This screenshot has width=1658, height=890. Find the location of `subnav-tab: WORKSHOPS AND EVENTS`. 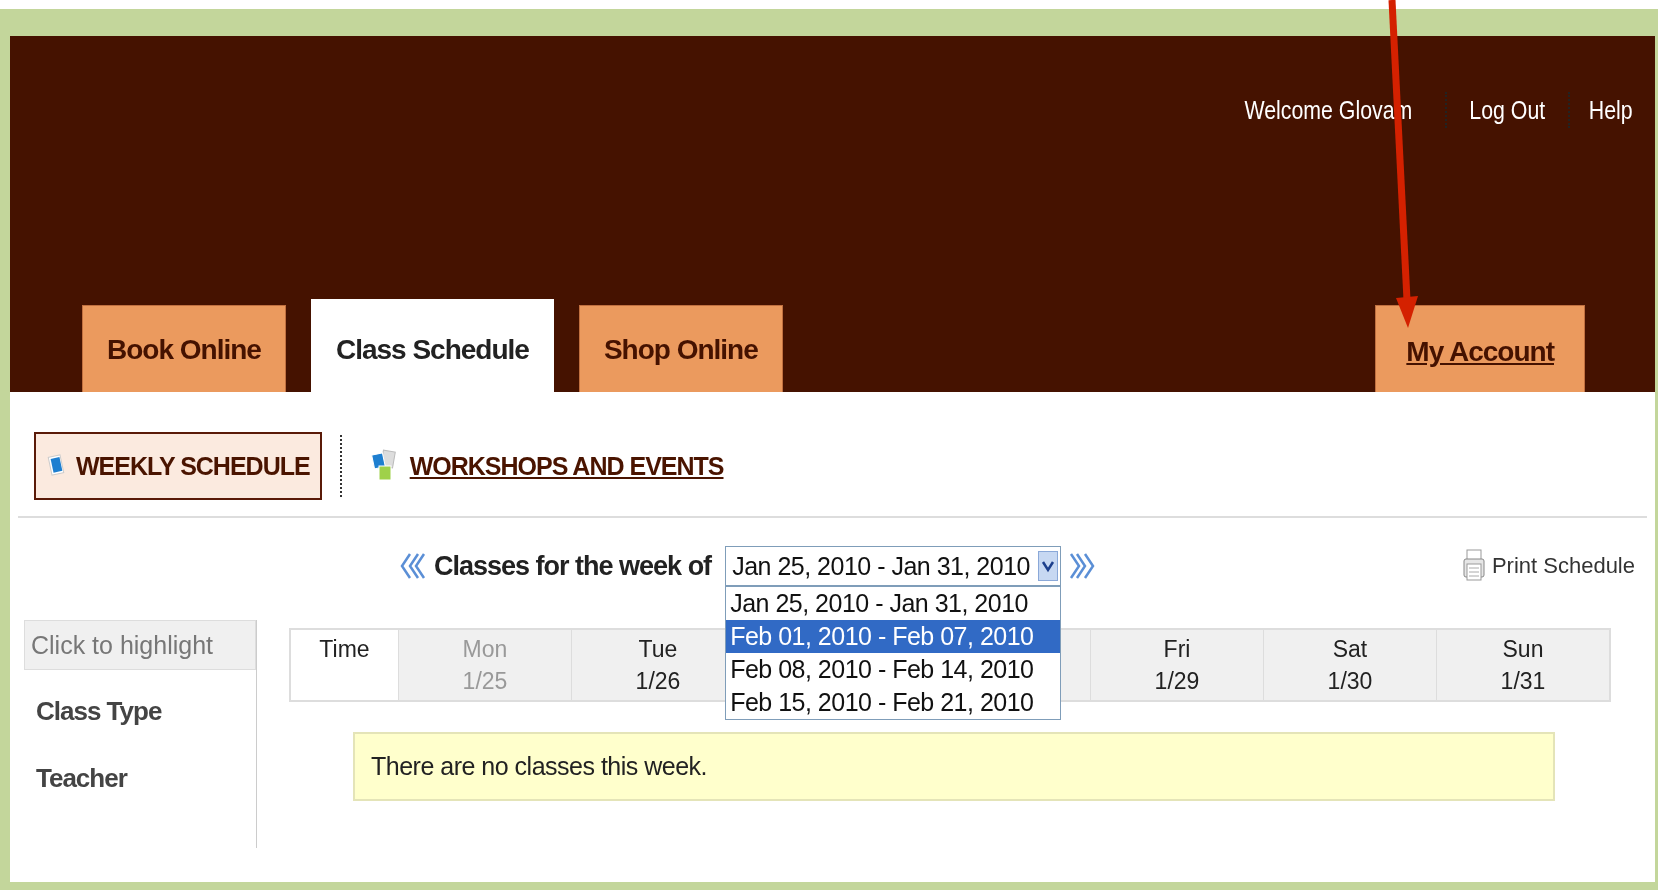

subnav-tab: WORKSHOPS AND EVENTS is located at coordinates (546, 466).